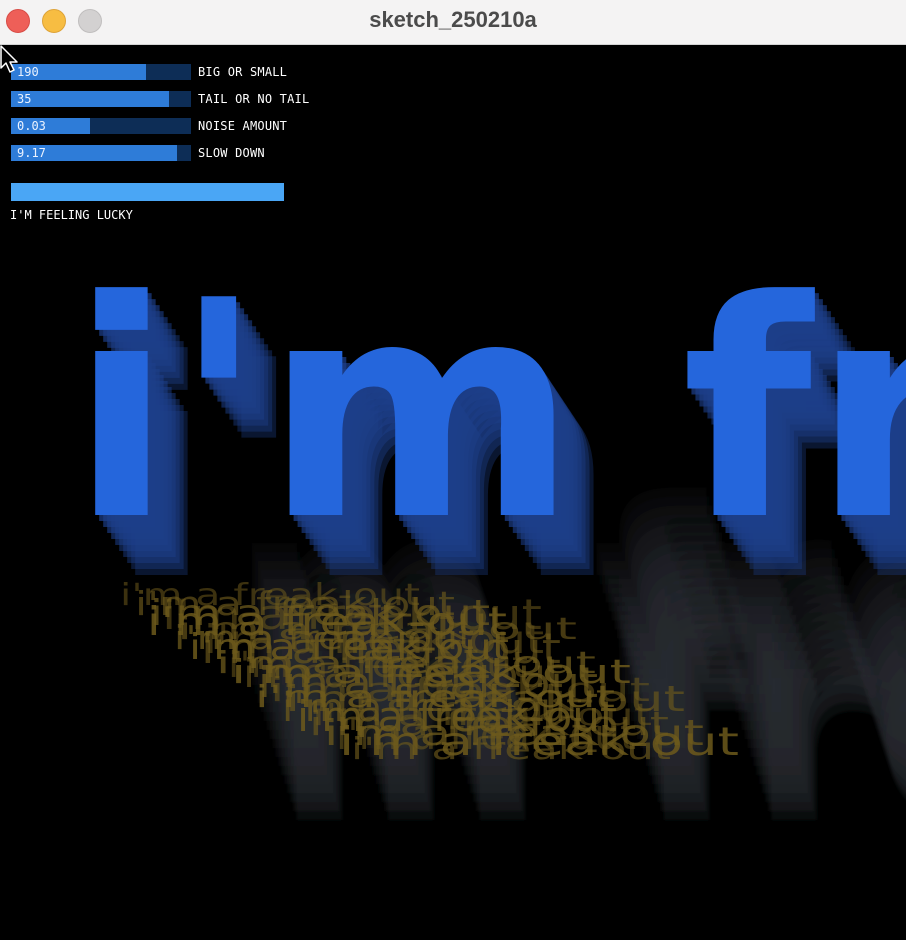  What do you see at coordinates (9, 59) in the screenshot?
I see `mouse-cursor-icon` at bounding box center [9, 59].